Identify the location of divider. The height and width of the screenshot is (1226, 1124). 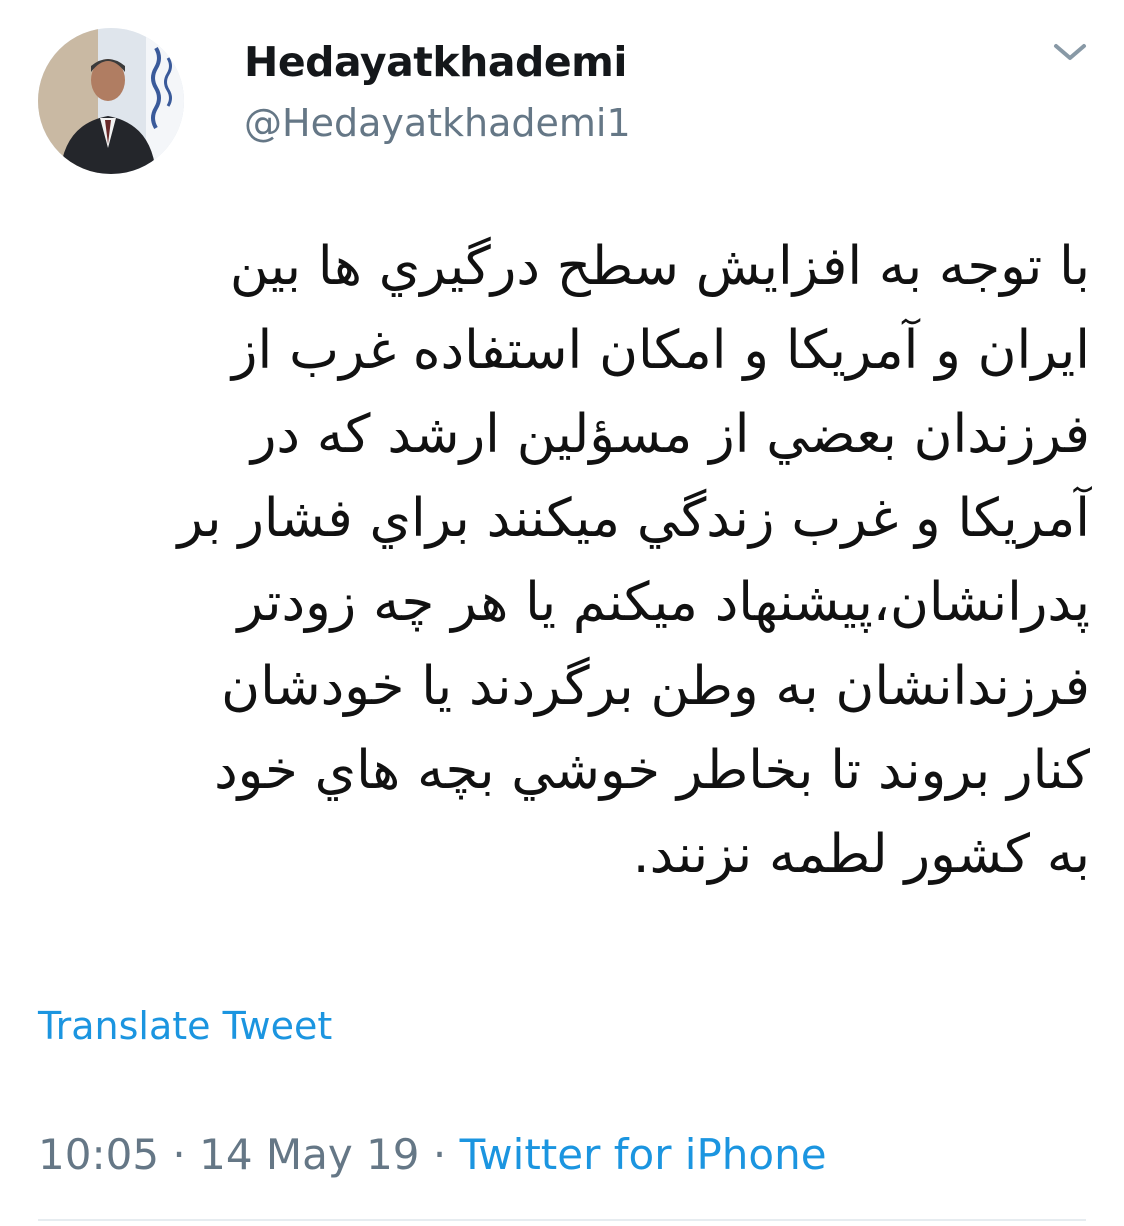
(562, 1220).